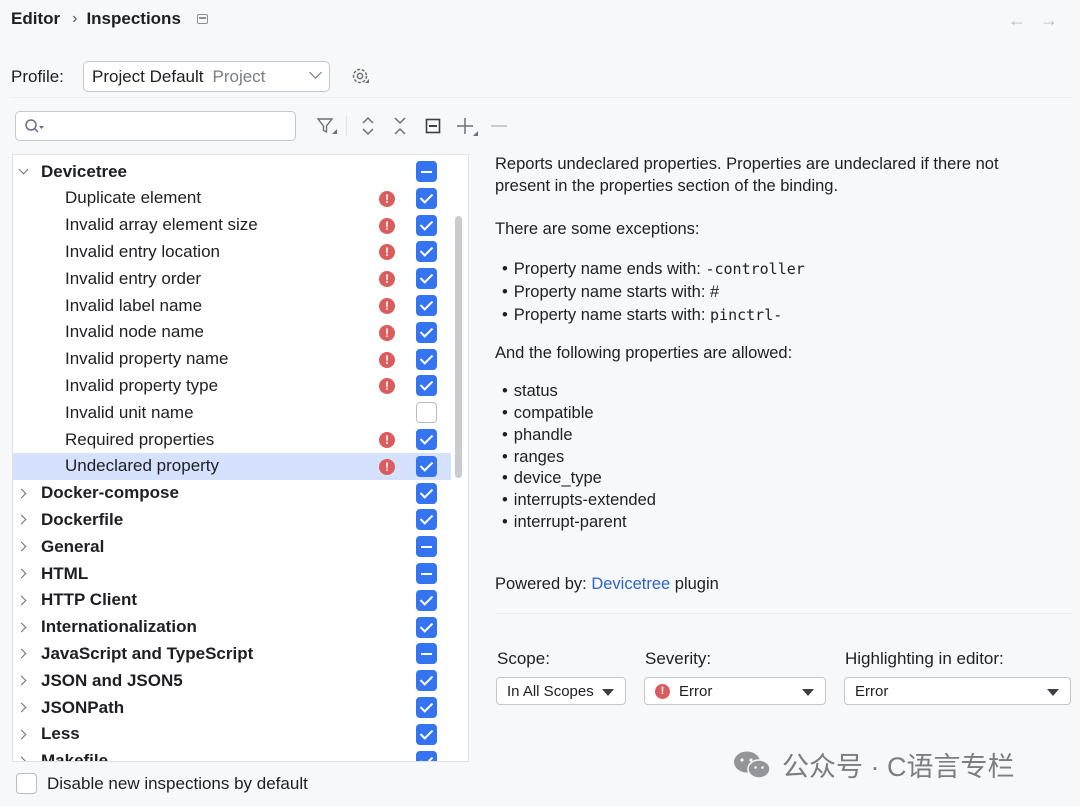  What do you see at coordinates (232, 680) in the screenshot?
I see `tree-group: JSON and JSON5` at bounding box center [232, 680].